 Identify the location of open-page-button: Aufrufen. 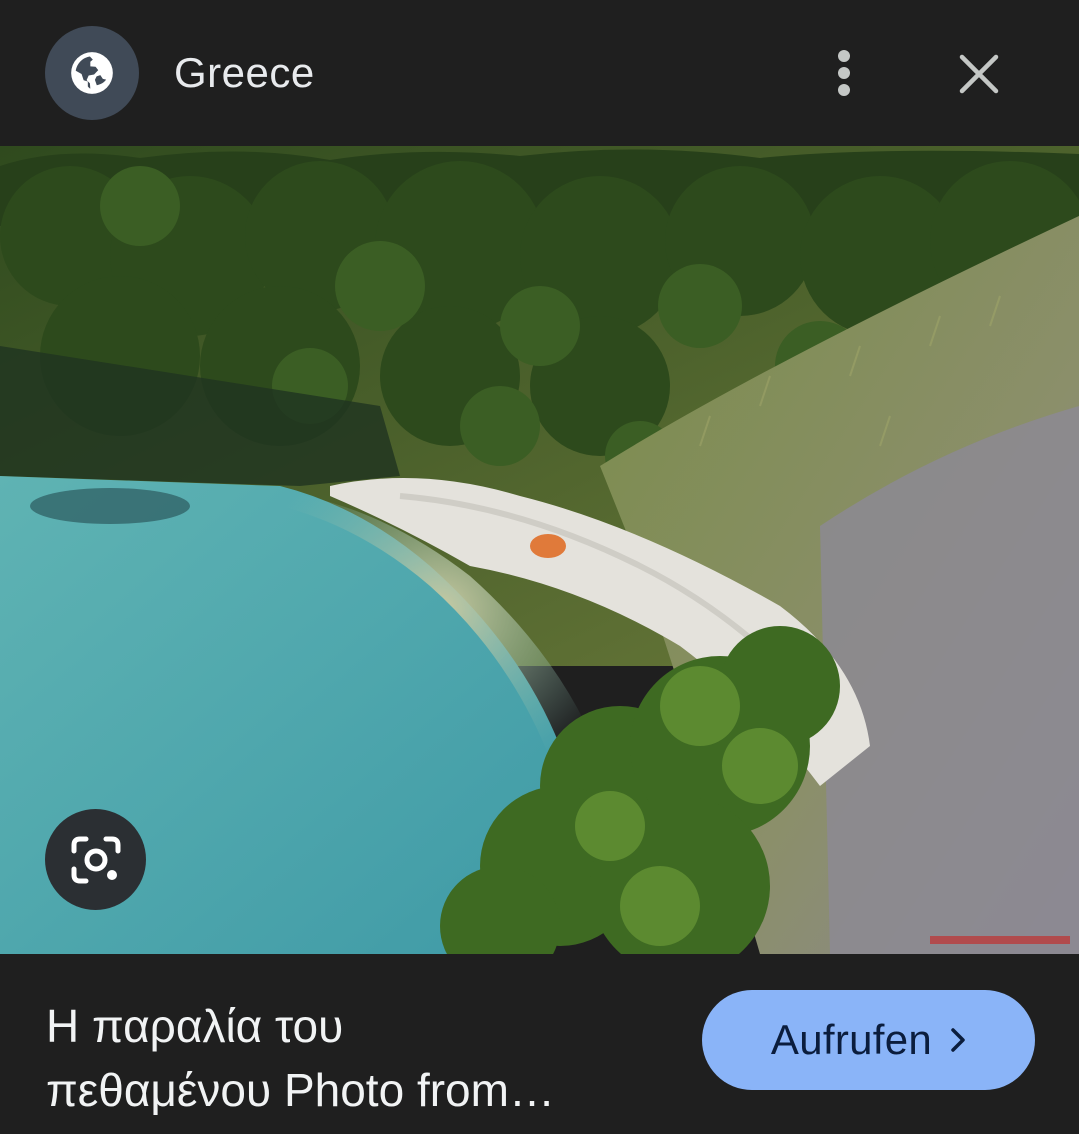
(868, 1040).